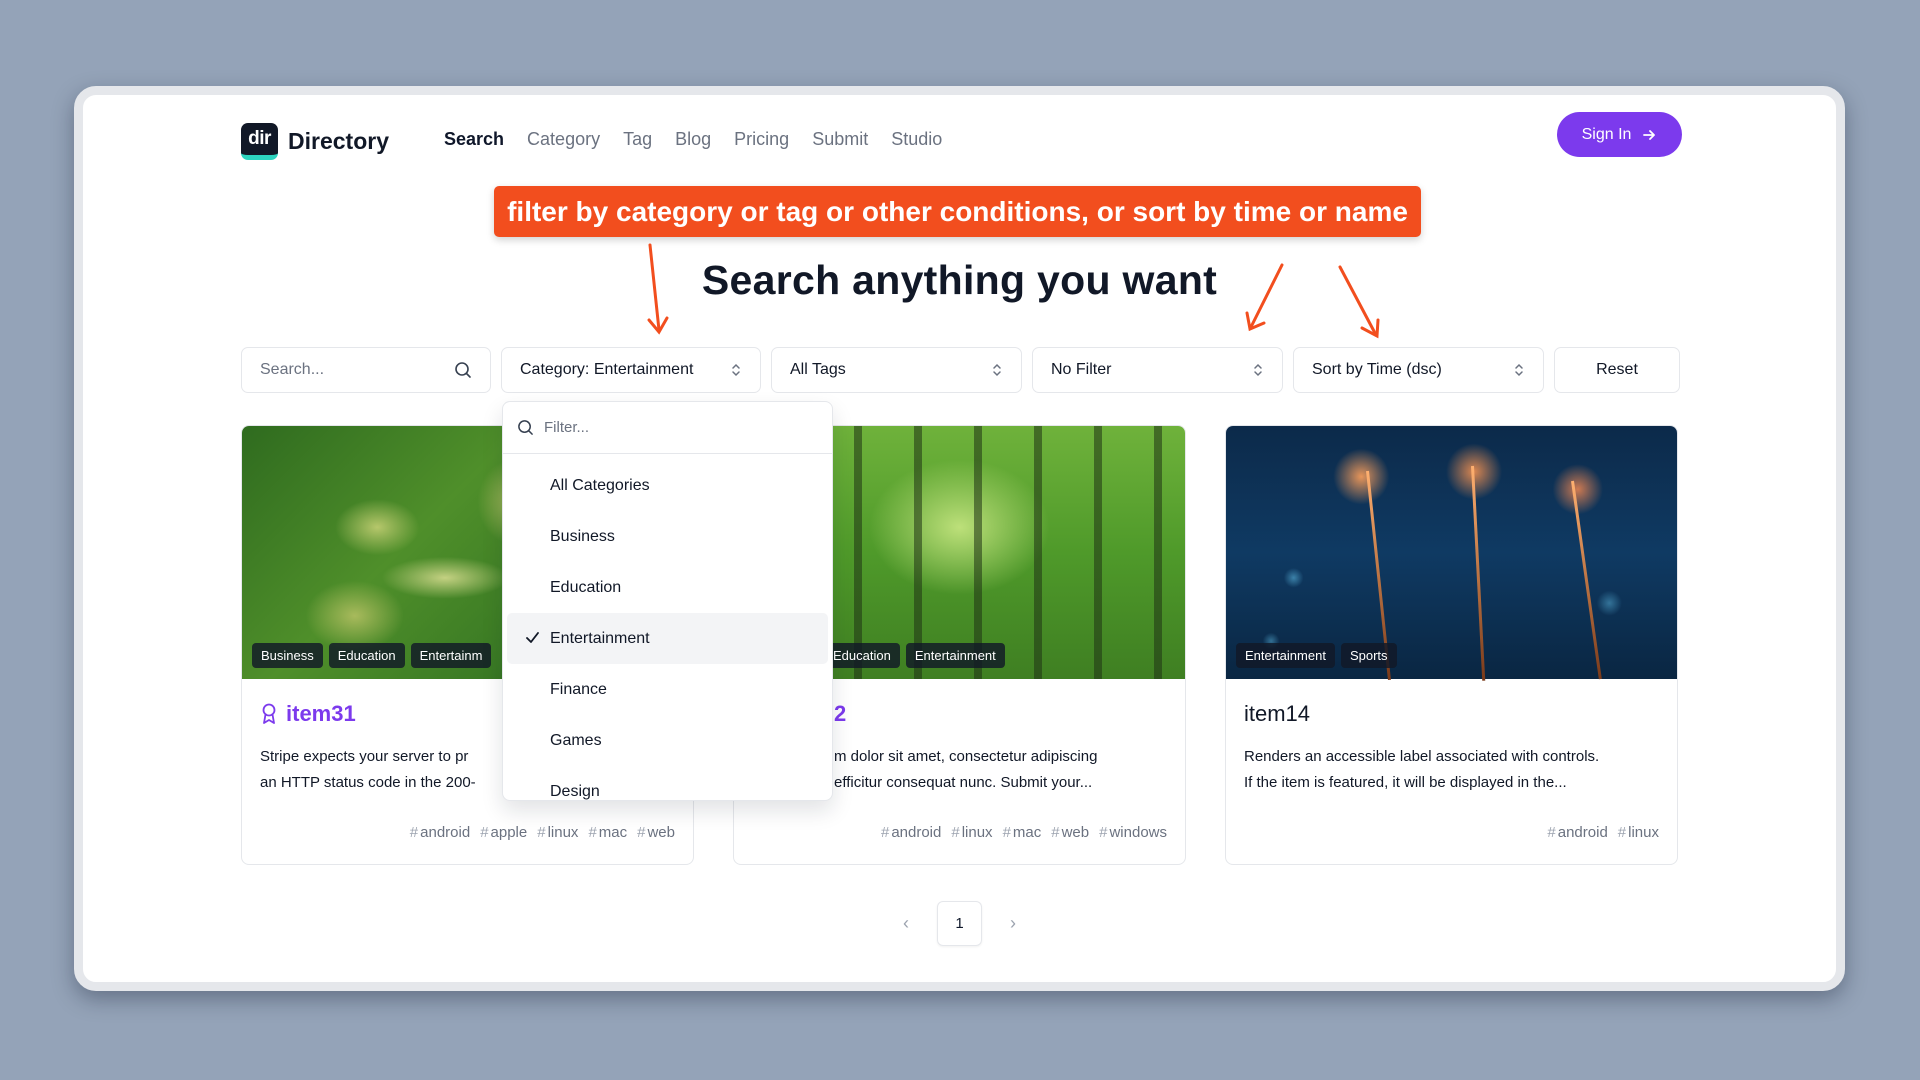 The image size is (1920, 1080). Describe the element at coordinates (1606, 134) in the screenshot. I see `sign-in-label: Sign In` at that location.